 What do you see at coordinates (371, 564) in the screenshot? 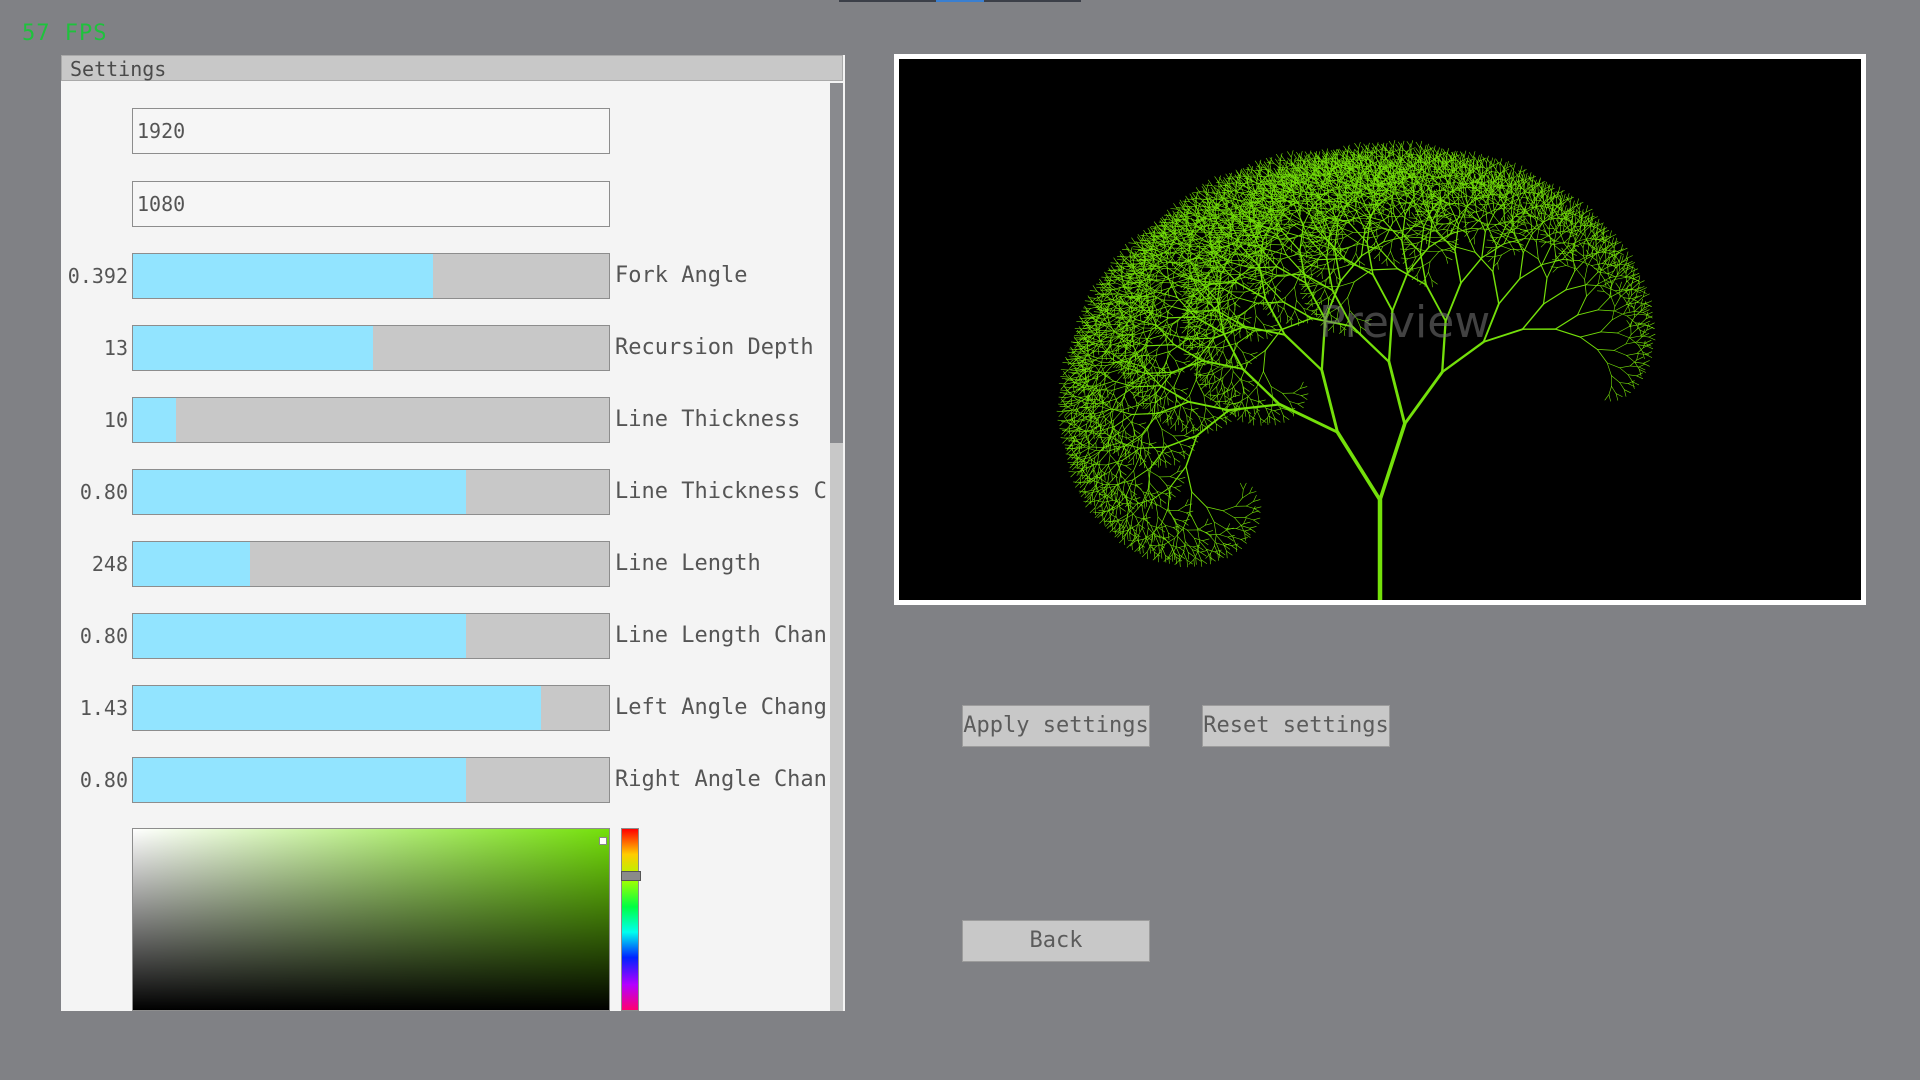
I see `line-length-slider` at bounding box center [371, 564].